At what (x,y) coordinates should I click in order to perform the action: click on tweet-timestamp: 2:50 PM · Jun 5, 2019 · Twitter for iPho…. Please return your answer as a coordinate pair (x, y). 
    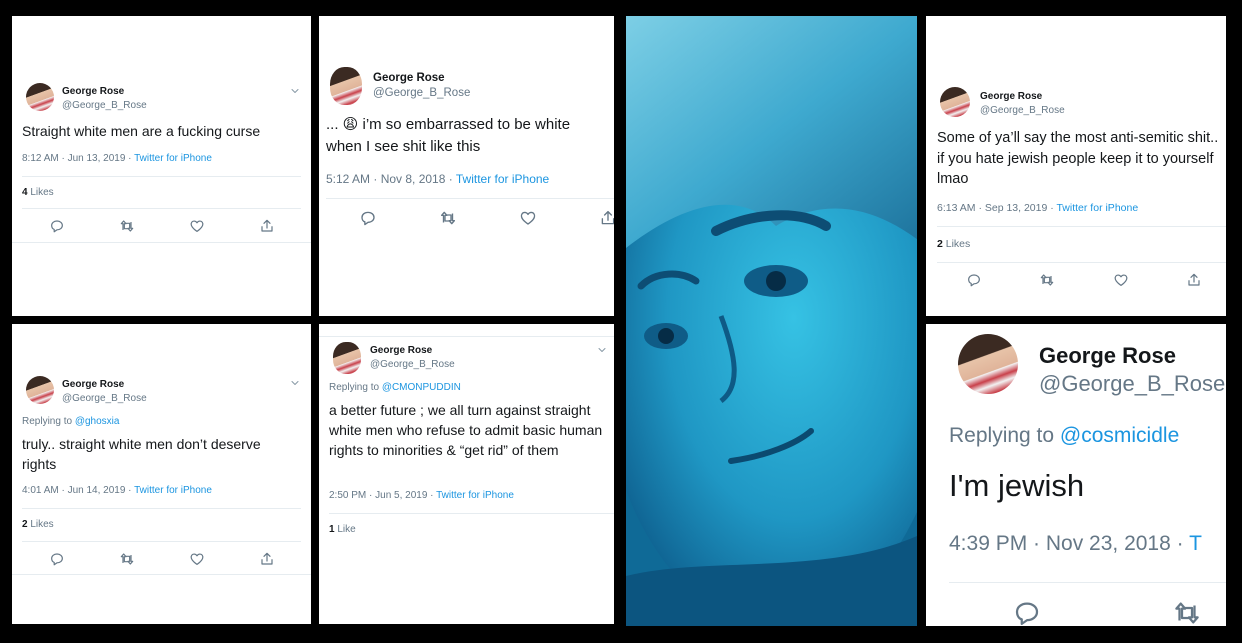
    Looking at the image, I should click on (421, 495).